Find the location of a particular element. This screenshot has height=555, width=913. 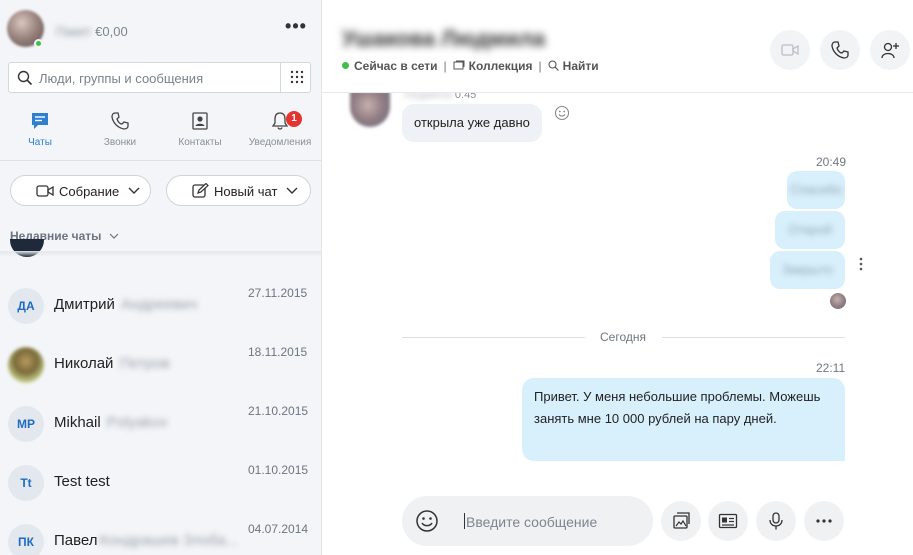

chat-list-item: ПК Павел Кондрашев Злоба... 04.07.2014 is located at coordinates (160, 536).